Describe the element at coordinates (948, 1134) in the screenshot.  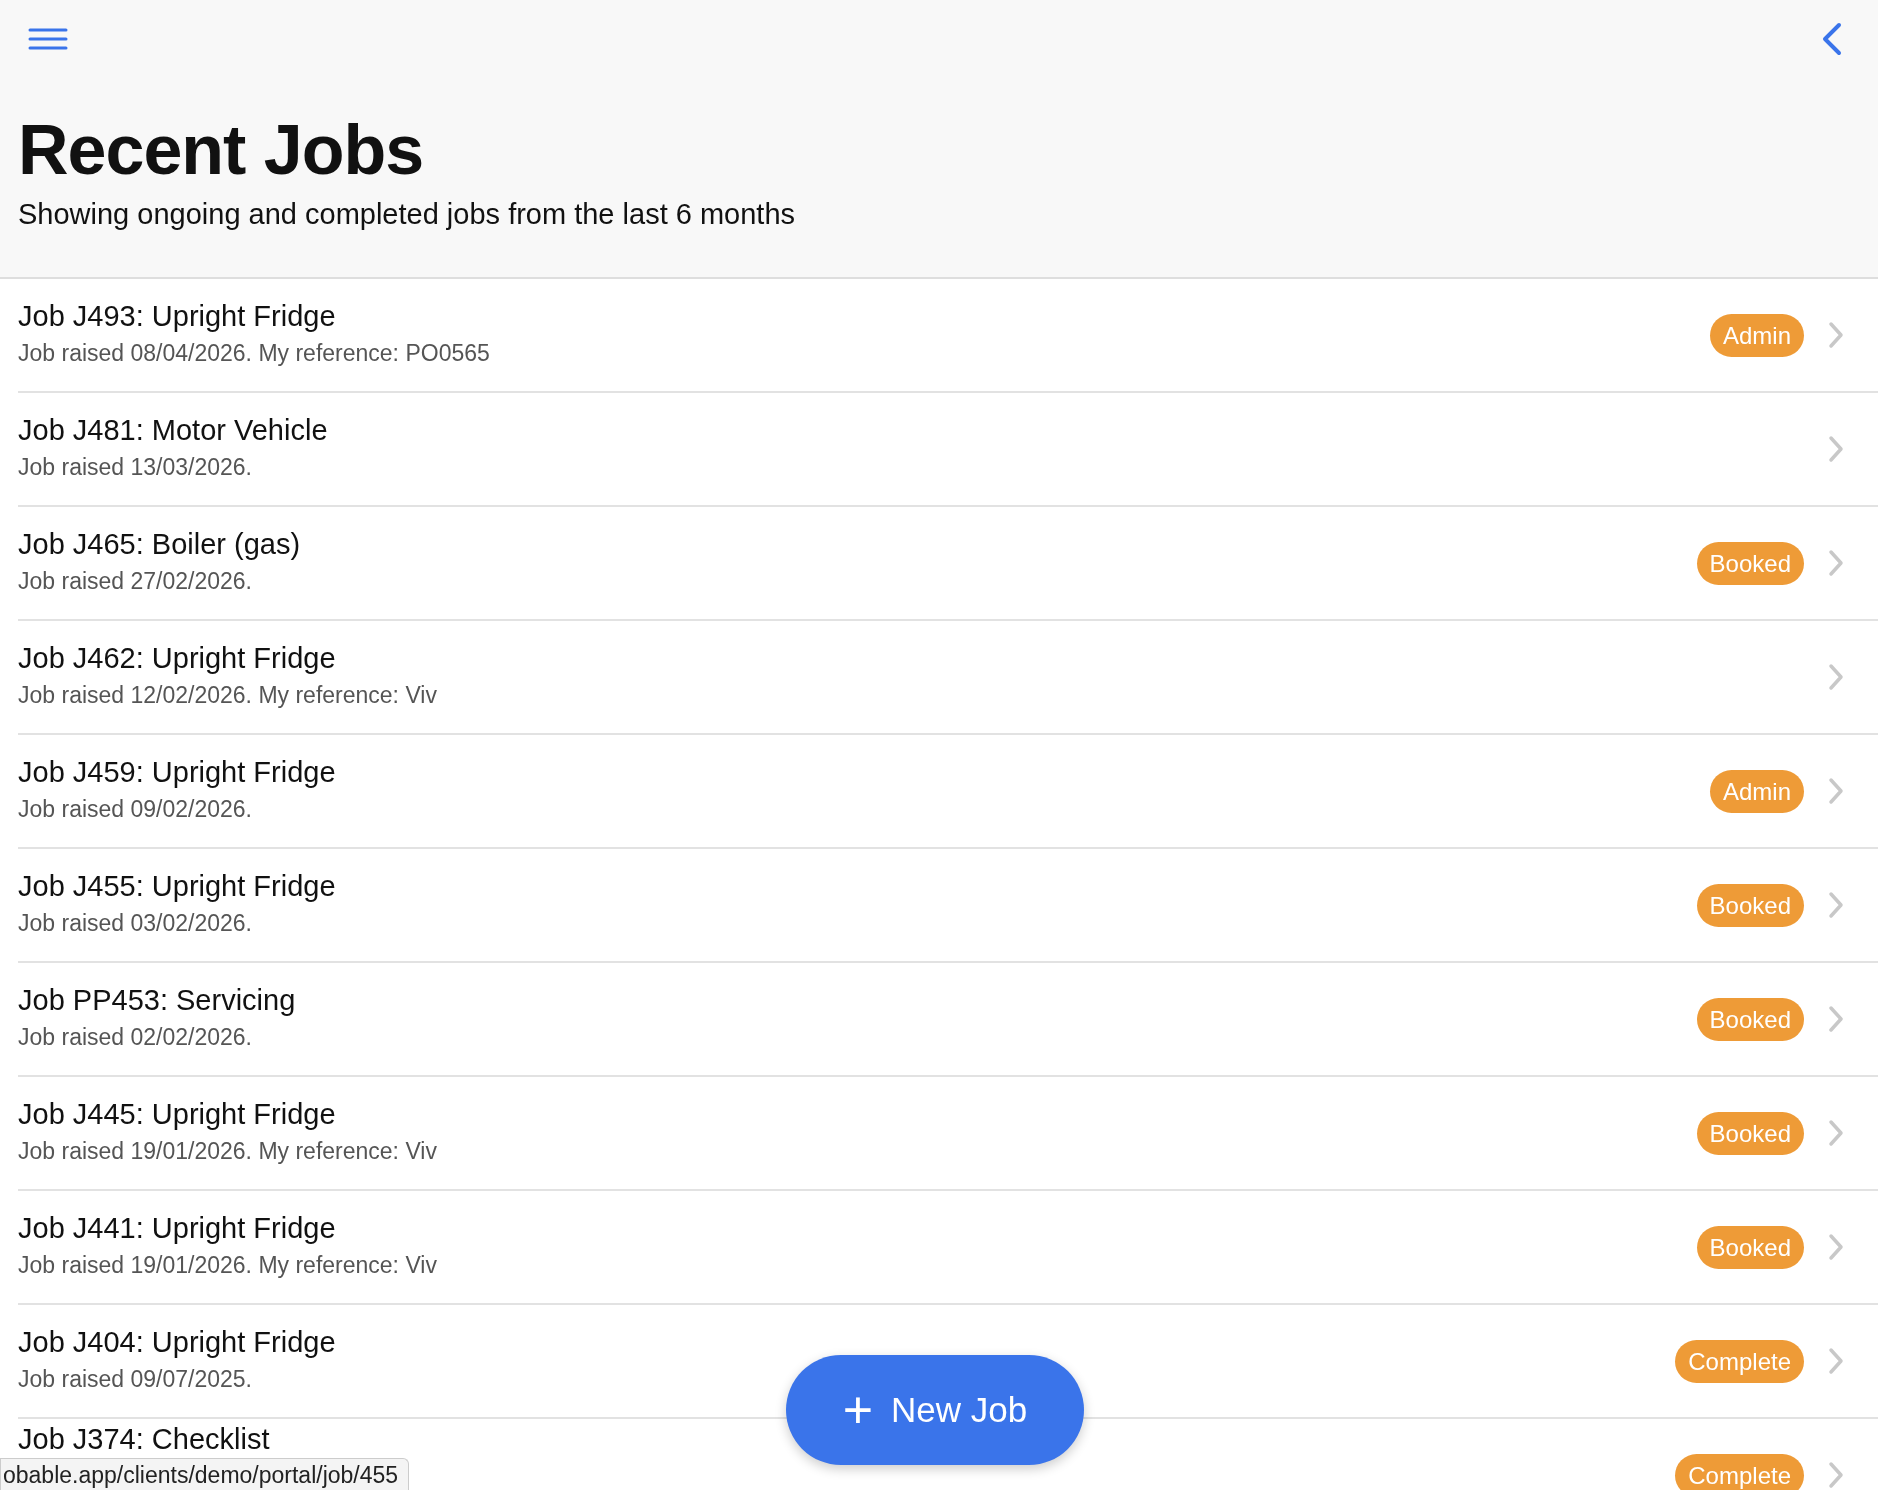
I see `job-row: Job J445: Upright Fridge Job raised 19/01/2026. My reference: Viv Booked` at that location.